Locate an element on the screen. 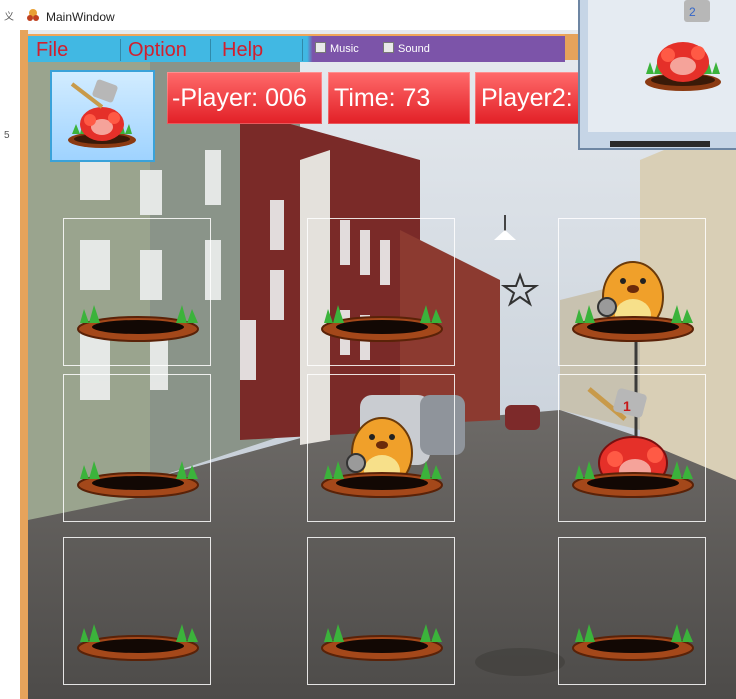 The width and height of the screenshot is (736, 699). window-title: MainWindow is located at coordinates (80, 17).